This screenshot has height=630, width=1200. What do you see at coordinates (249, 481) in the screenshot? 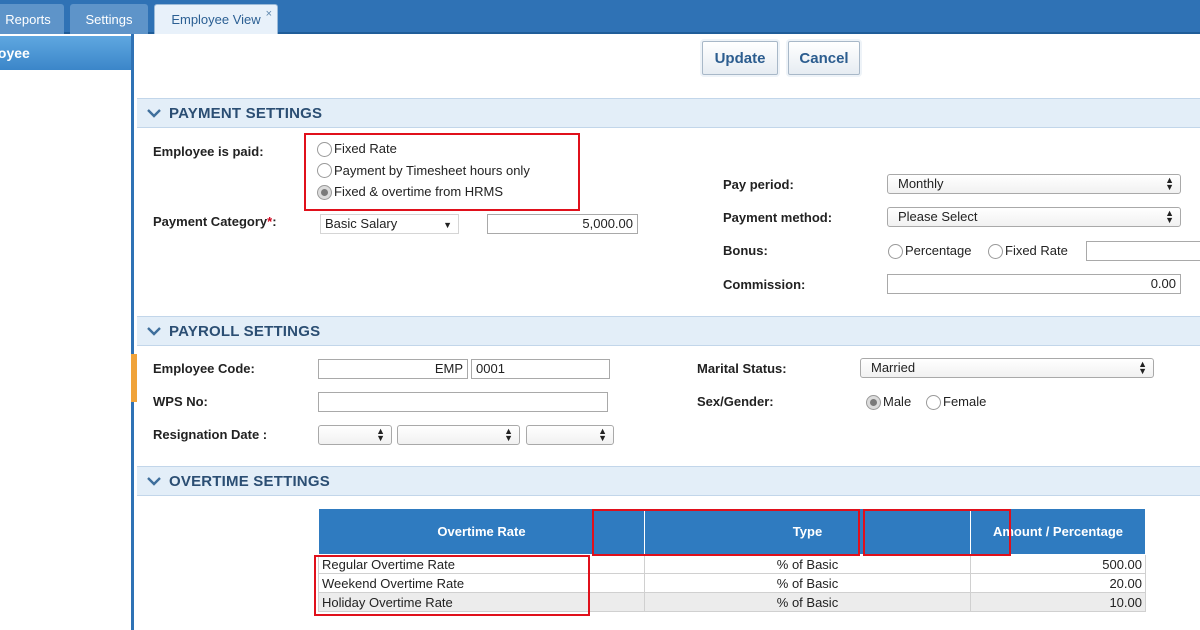
I see `section-title: OVERTIME SETTINGS` at bounding box center [249, 481].